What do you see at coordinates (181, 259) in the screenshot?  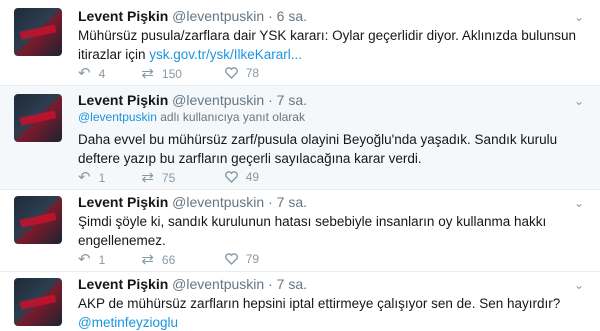 I see `retweet-button: ⇄ 66` at bounding box center [181, 259].